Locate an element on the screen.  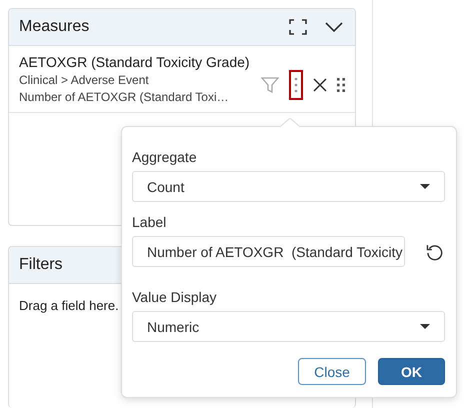
panel-title: Measures is located at coordinates (54, 27).